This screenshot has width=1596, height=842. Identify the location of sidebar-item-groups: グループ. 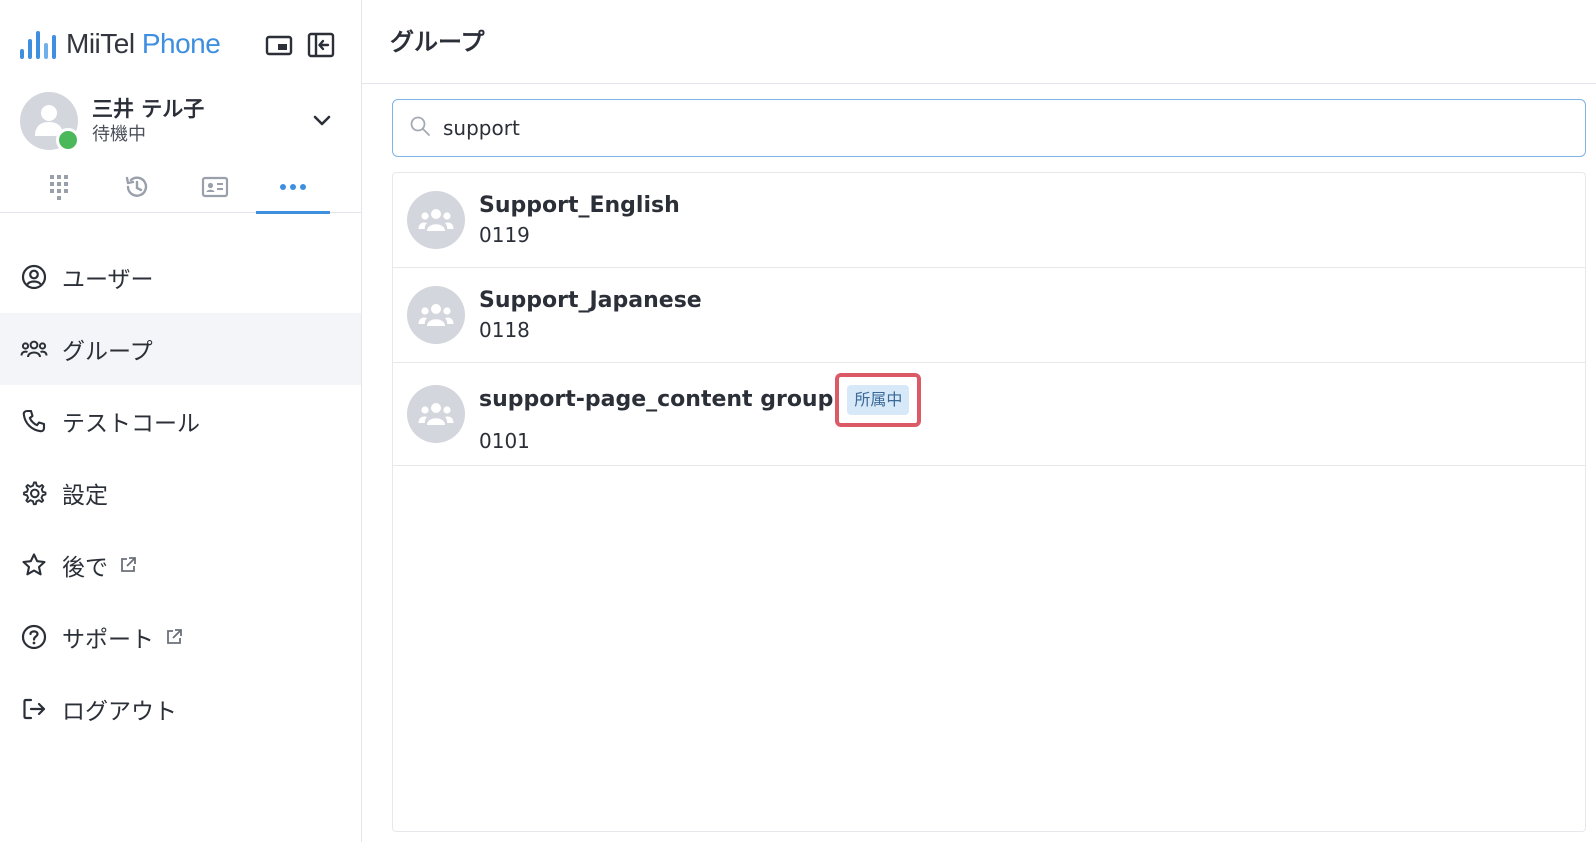
(180, 349).